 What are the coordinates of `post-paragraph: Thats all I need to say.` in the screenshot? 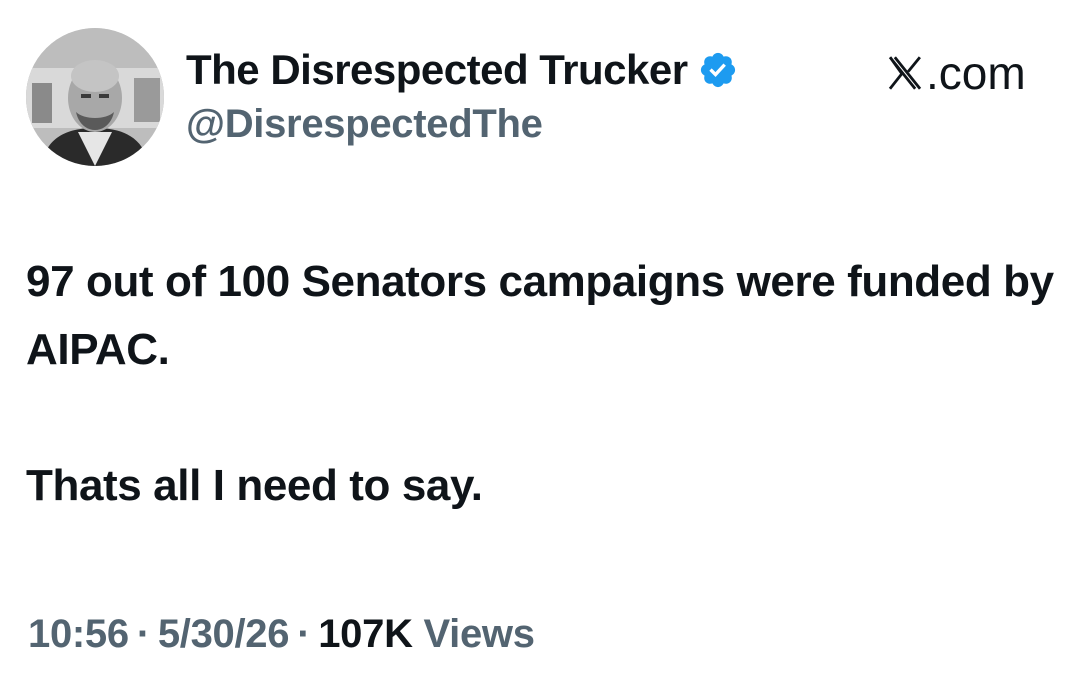 It's located at (254, 485).